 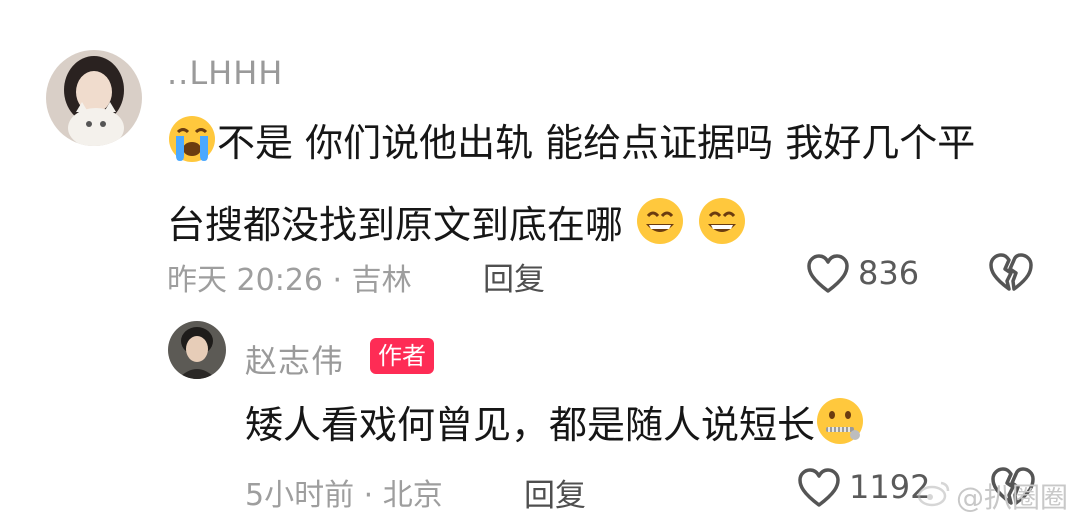 What do you see at coordinates (344, 495) in the screenshot?
I see `reply-meta: 5小时前 · 北京` at bounding box center [344, 495].